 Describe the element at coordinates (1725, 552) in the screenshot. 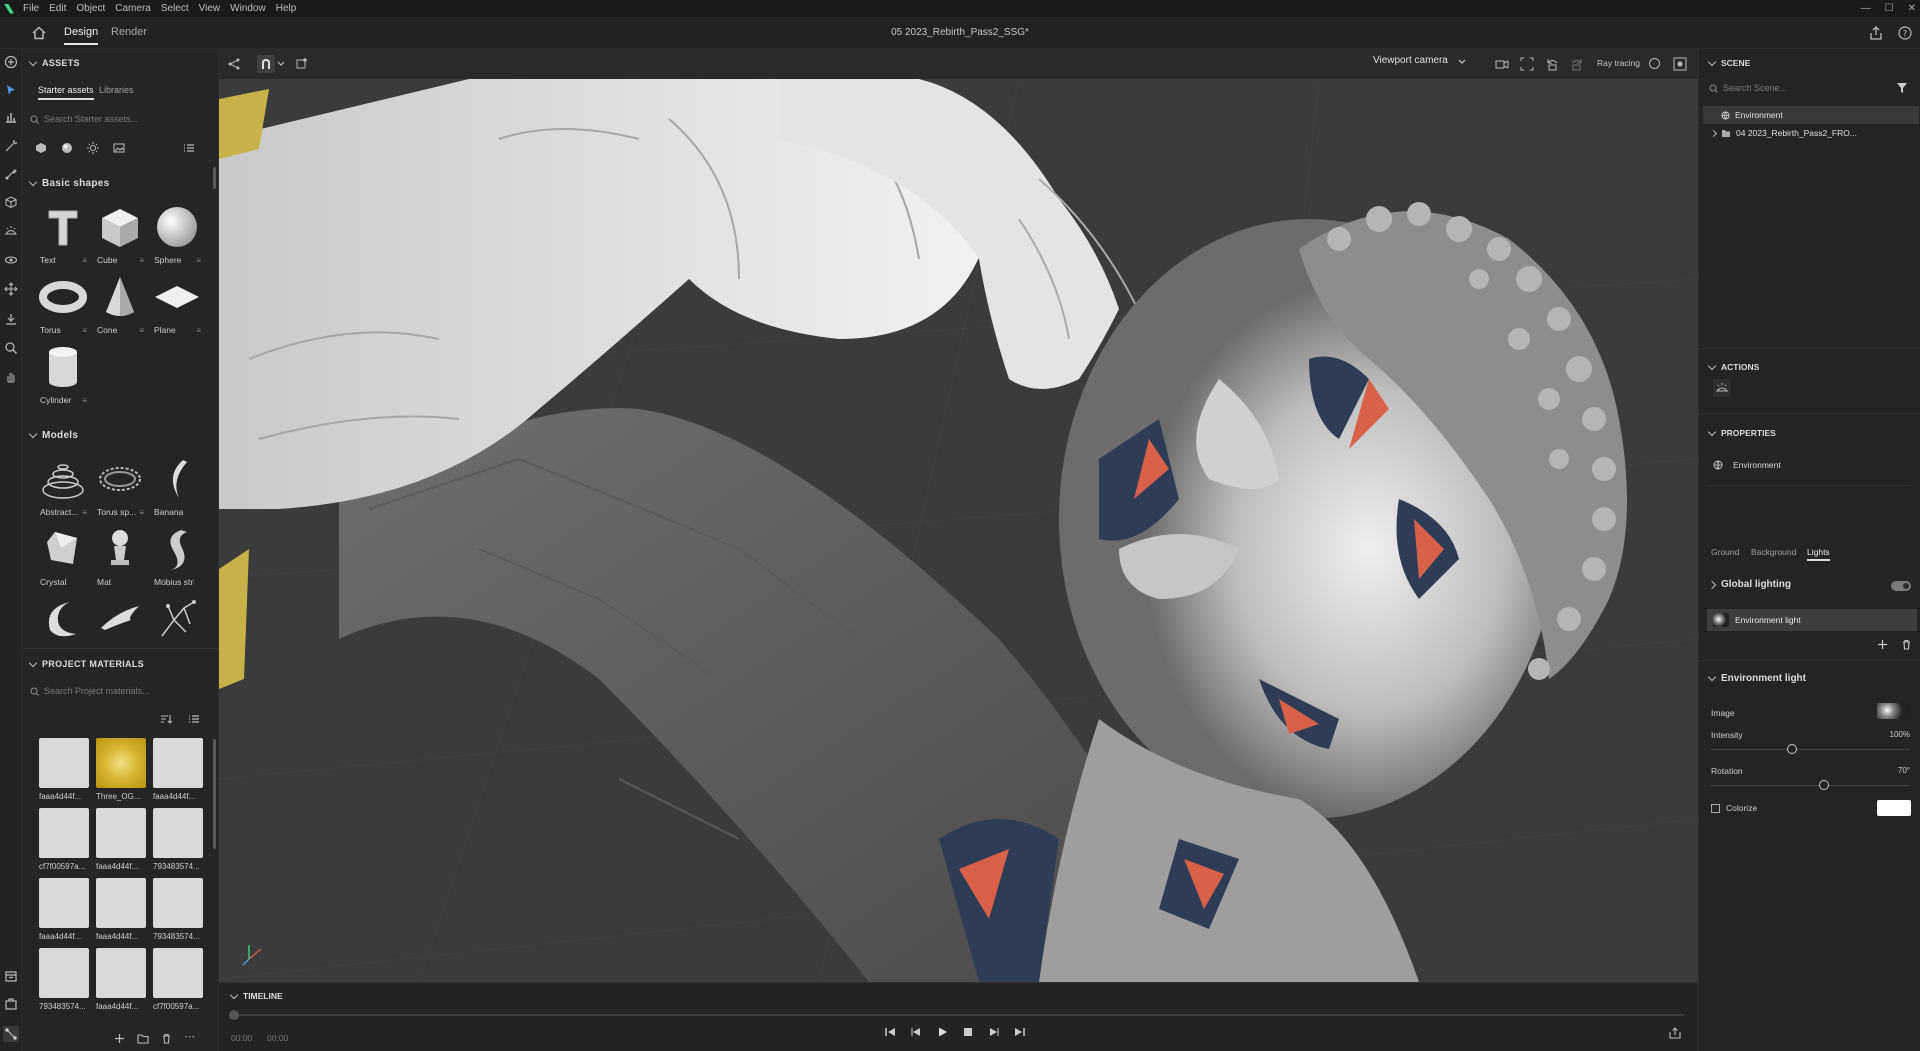

I see `tab-ground: Ground` at that location.